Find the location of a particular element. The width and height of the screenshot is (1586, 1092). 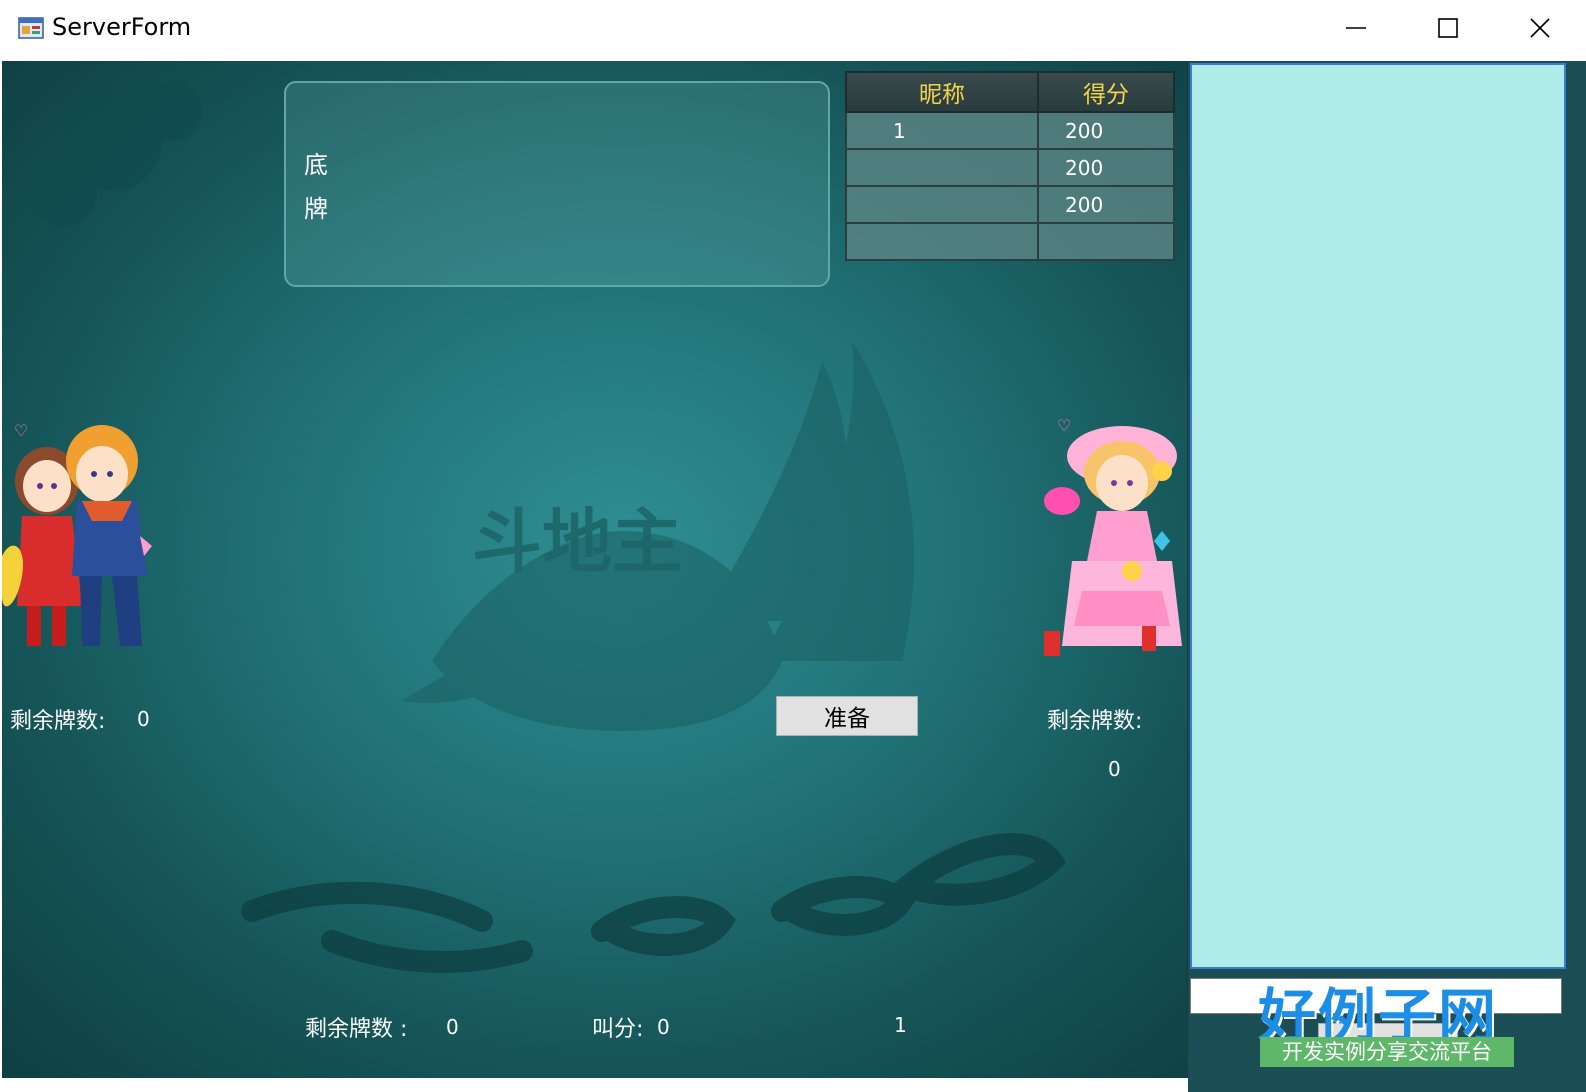

score-table: 昵称 得分 1 200 200 200 is located at coordinates (1010, 166).